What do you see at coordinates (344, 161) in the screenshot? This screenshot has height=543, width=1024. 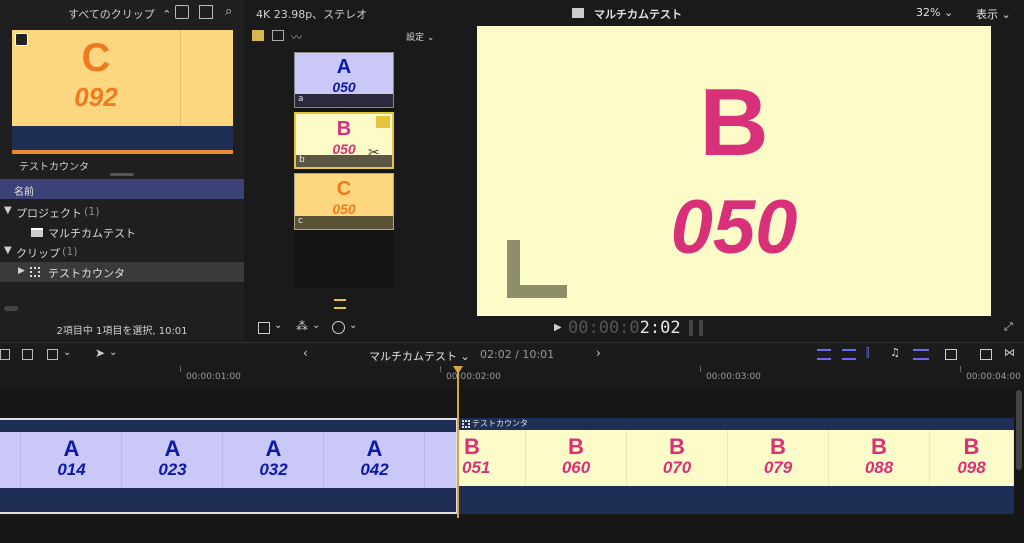 I see `angle-label-bar: b` at bounding box center [344, 161].